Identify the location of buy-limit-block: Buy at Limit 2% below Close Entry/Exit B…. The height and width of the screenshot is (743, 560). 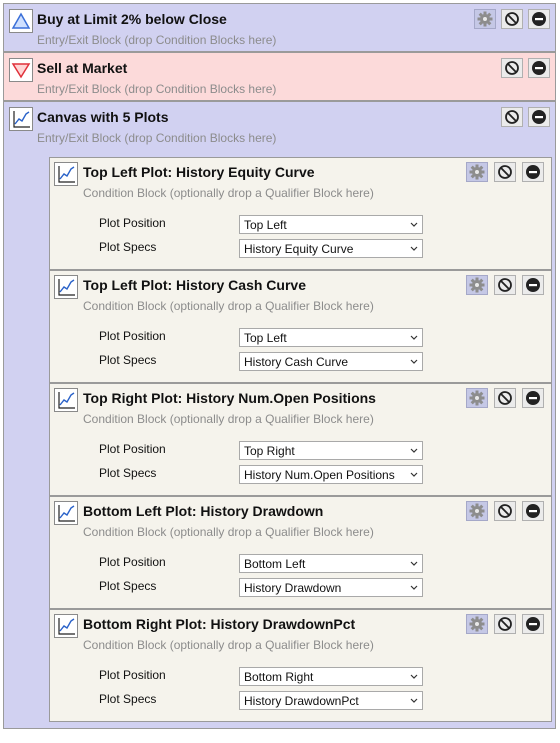
(279, 27).